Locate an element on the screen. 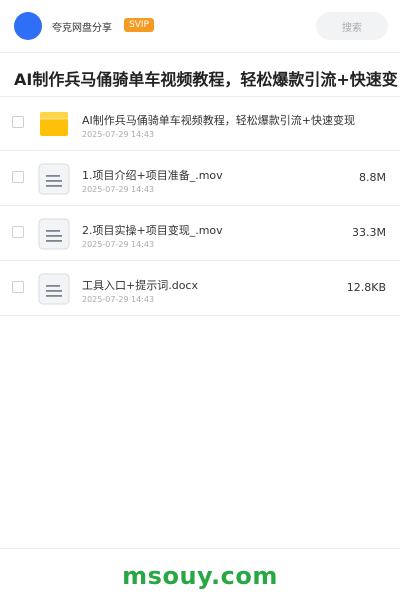 The width and height of the screenshot is (400, 600). list-item: 1.项目介绍+项目准备_.mov 2025-07-29 14:43 8.8M is located at coordinates (200, 178).